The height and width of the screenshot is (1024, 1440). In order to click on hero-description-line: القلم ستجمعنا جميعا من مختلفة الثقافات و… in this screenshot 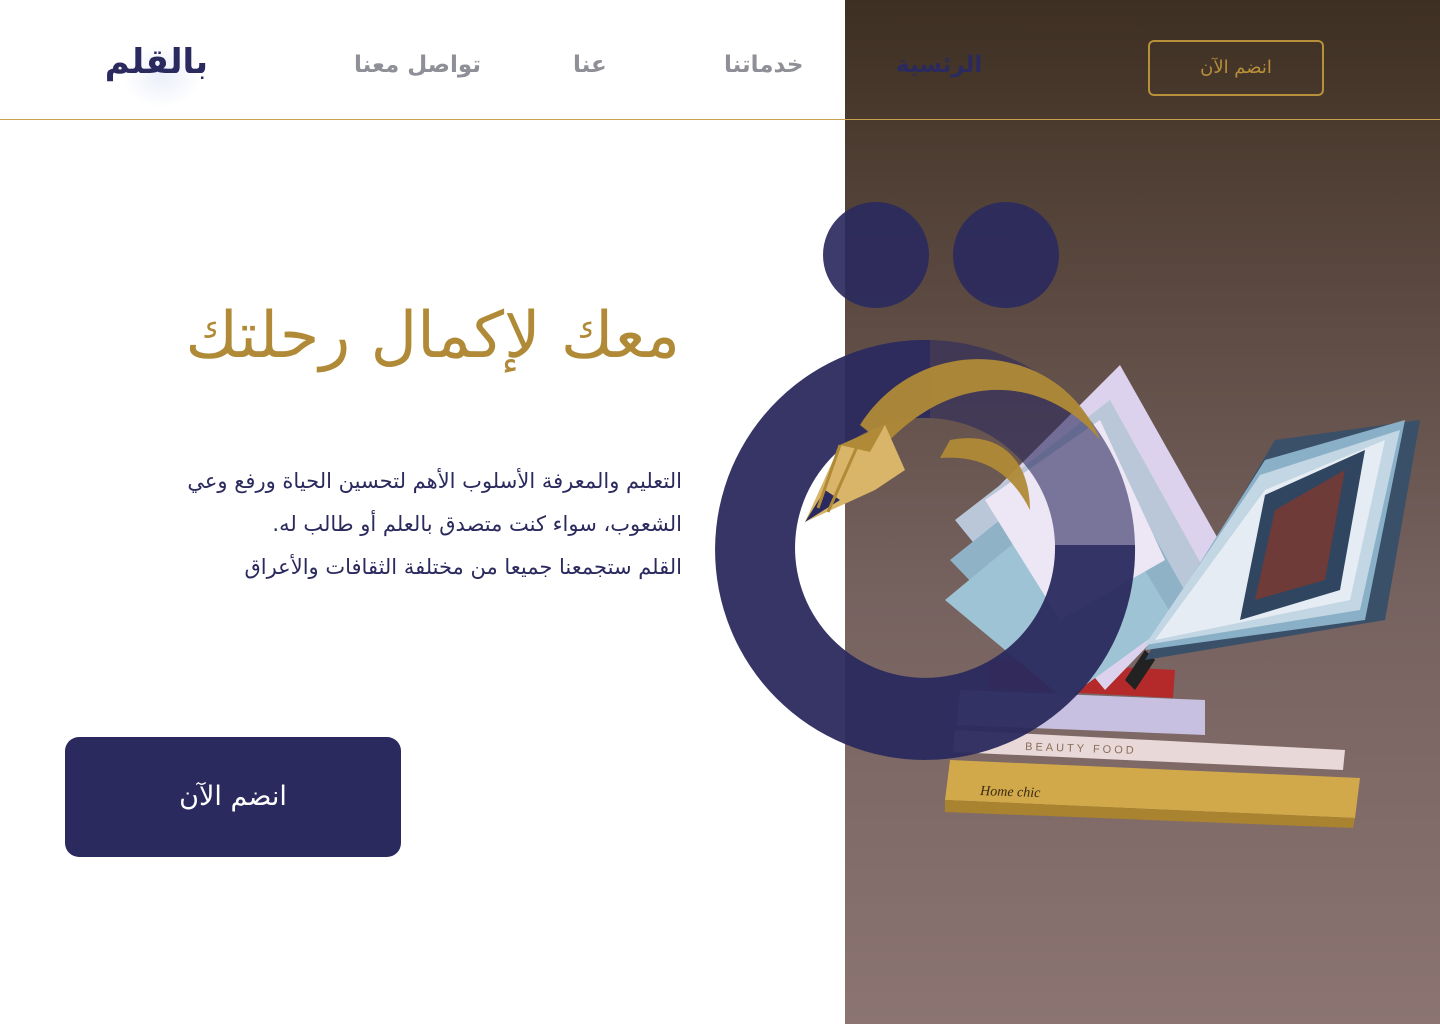, I will do `click(463, 567)`.